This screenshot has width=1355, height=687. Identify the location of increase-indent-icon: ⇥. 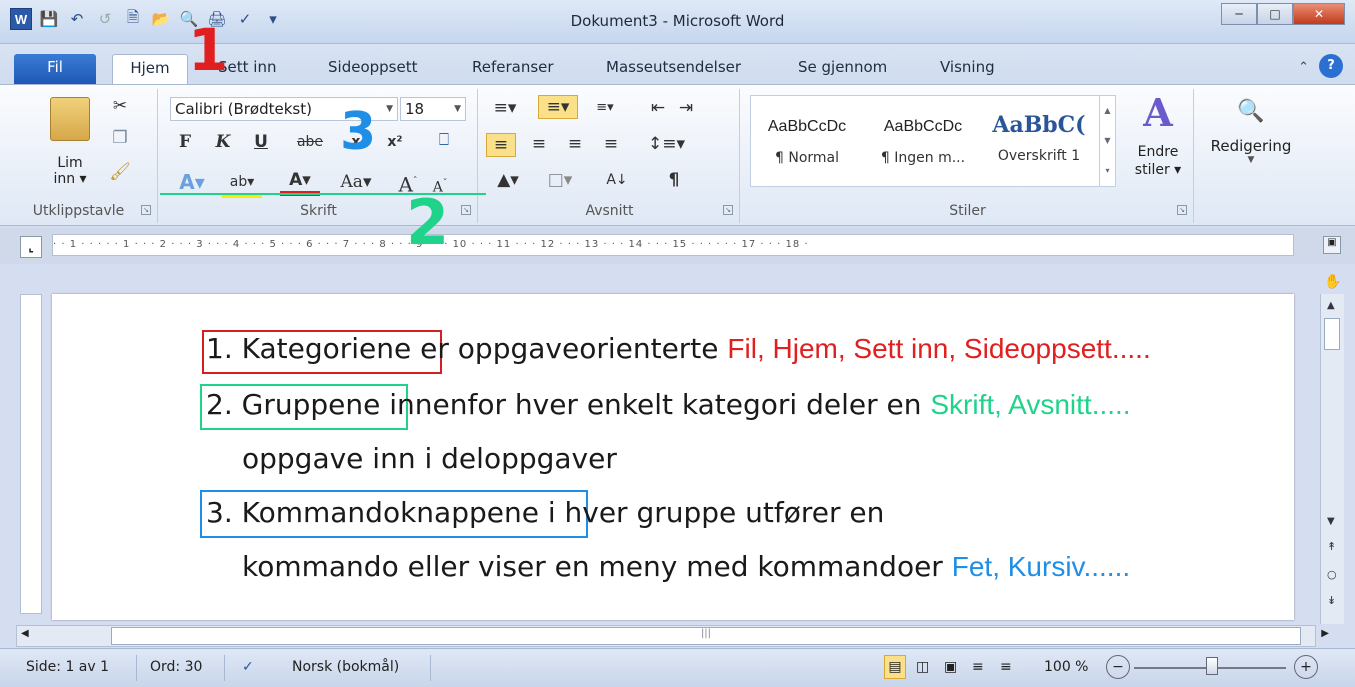
(686, 108).